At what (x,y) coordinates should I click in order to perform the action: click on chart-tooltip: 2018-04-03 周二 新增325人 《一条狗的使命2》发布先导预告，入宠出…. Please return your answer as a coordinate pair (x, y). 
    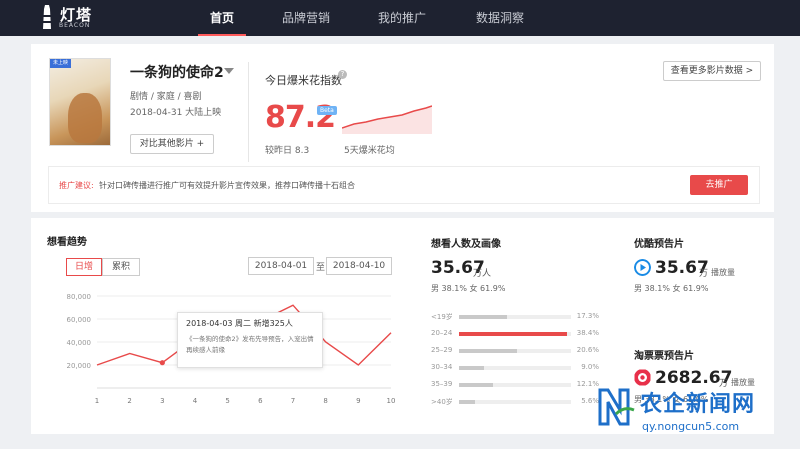
    Looking at the image, I should click on (250, 340).